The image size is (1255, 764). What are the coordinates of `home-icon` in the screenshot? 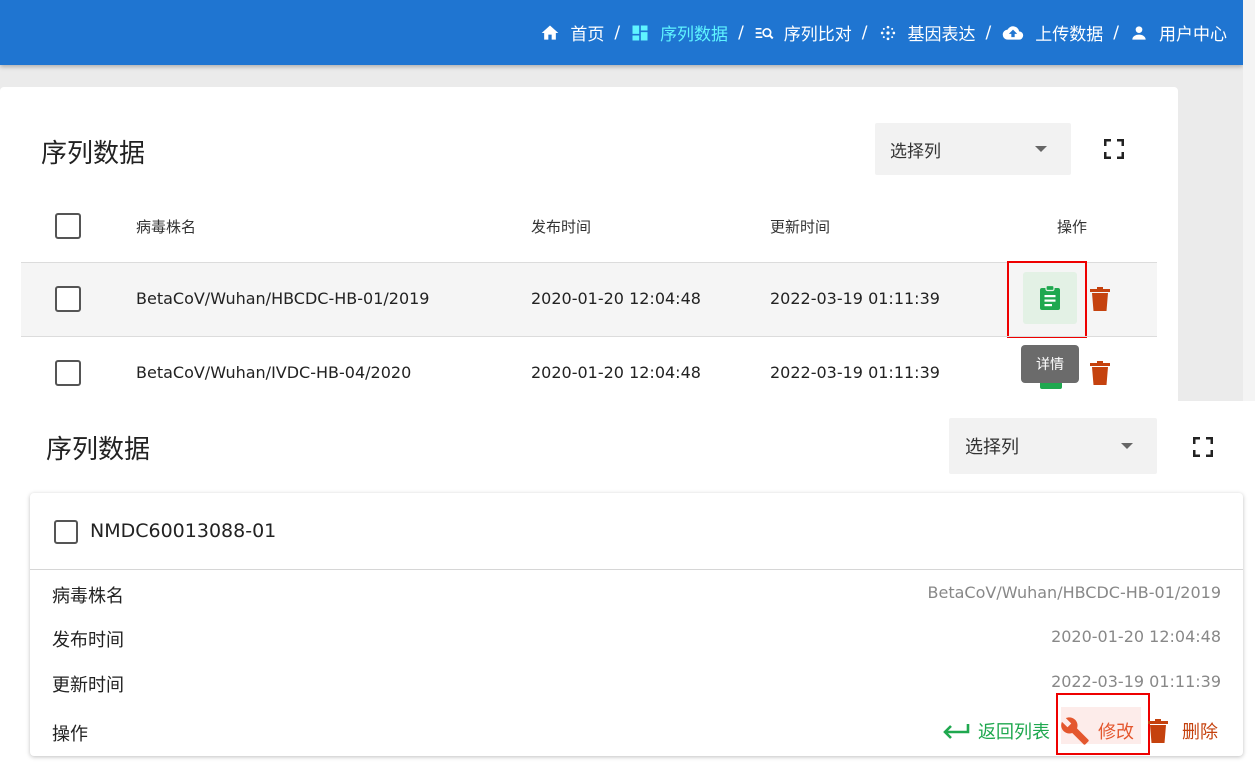 It's located at (550, 32).